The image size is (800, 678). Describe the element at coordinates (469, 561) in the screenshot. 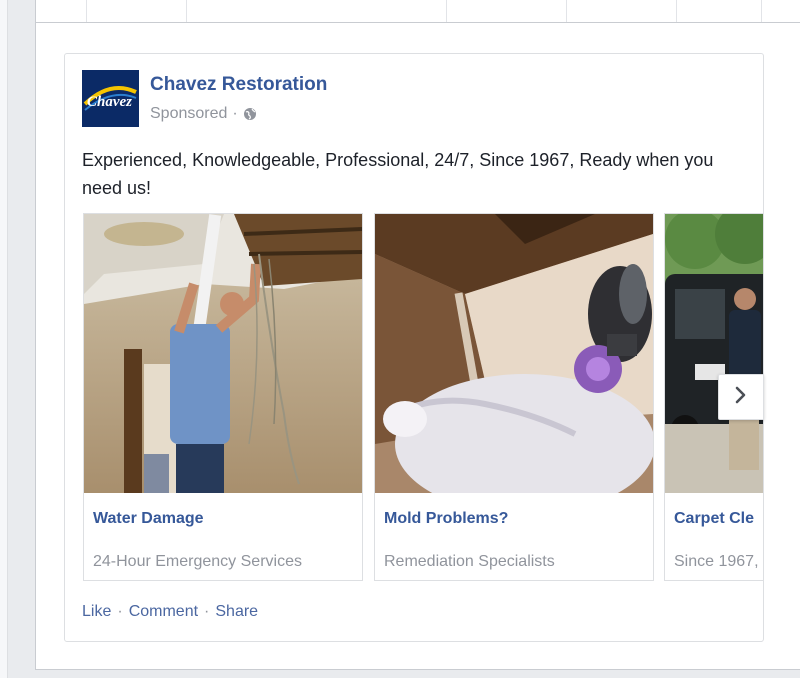

I see `card-subtitle: Remediation Specialists` at that location.